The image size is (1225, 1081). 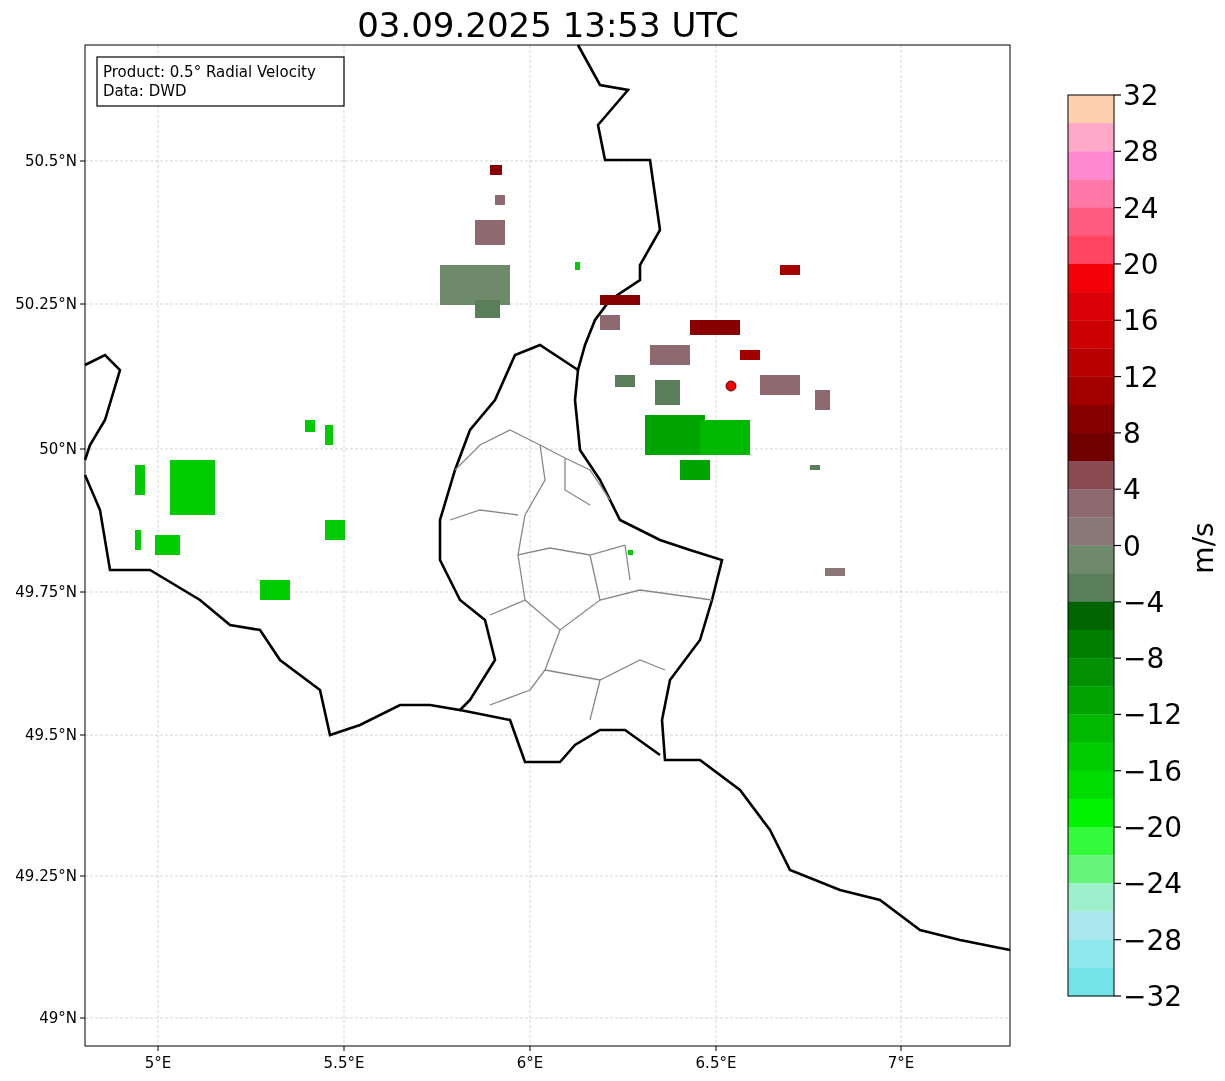 I want to click on colorbar-tick-label: −16, so click(x=1153, y=771).